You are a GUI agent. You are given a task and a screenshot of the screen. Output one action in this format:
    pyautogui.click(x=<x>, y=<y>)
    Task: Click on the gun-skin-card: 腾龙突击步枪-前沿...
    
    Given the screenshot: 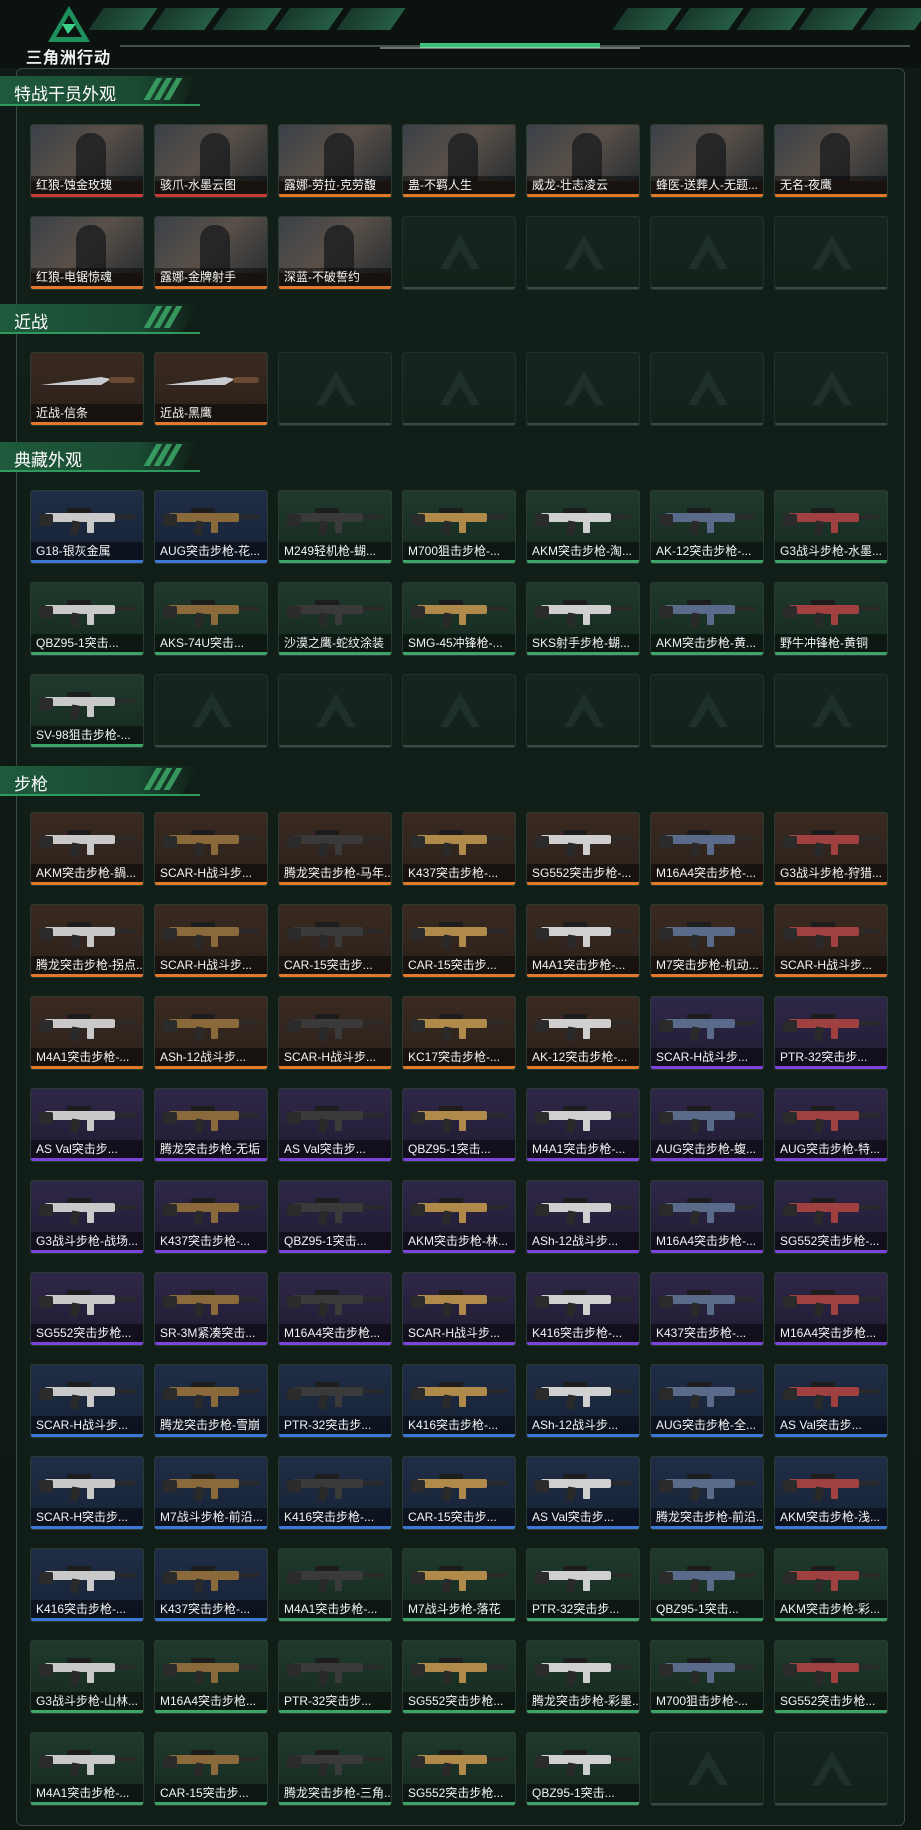 What is the action you would take?
    pyautogui.click(x=707, y=1493)
    